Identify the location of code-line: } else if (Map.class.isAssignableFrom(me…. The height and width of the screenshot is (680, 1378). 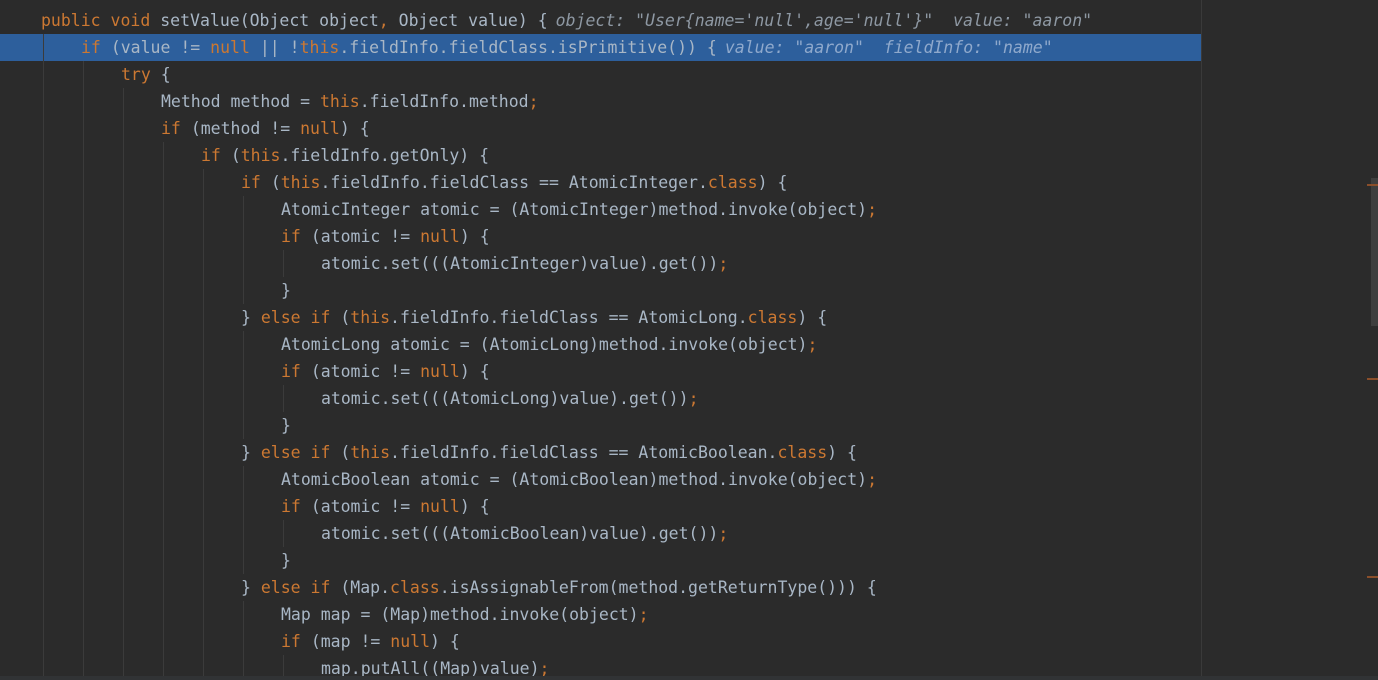
(600, 587).